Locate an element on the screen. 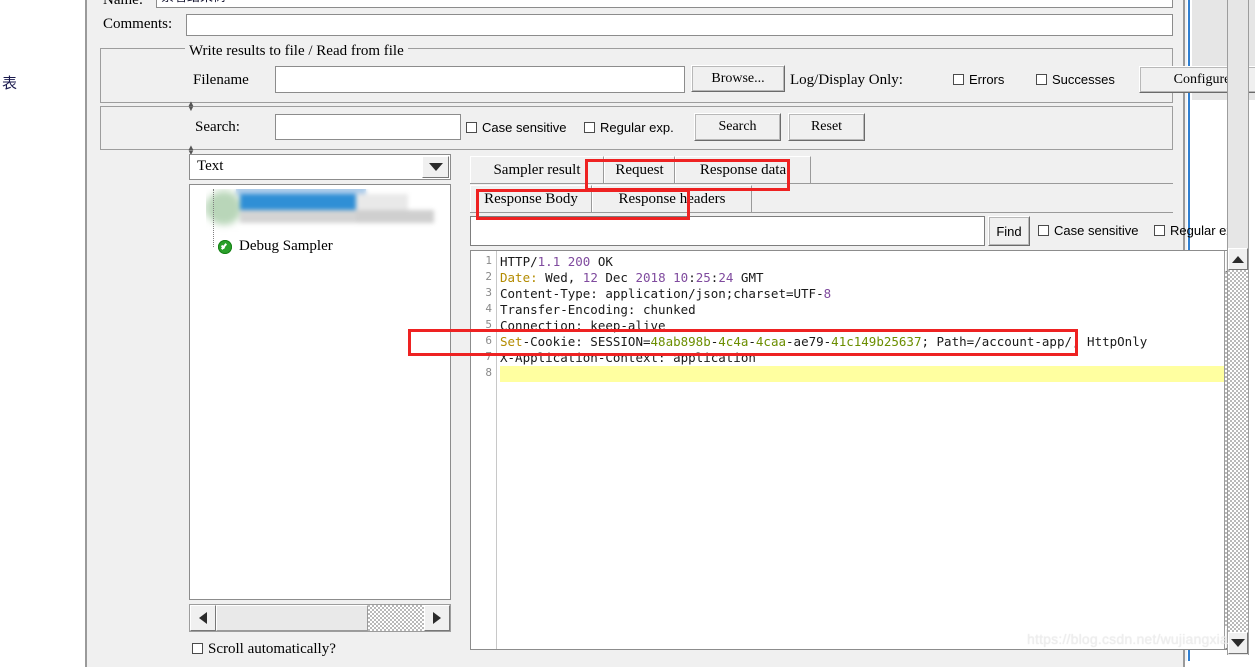 The image size is (1255, 667). code-token: Dec is located at coordinates (616, 277).